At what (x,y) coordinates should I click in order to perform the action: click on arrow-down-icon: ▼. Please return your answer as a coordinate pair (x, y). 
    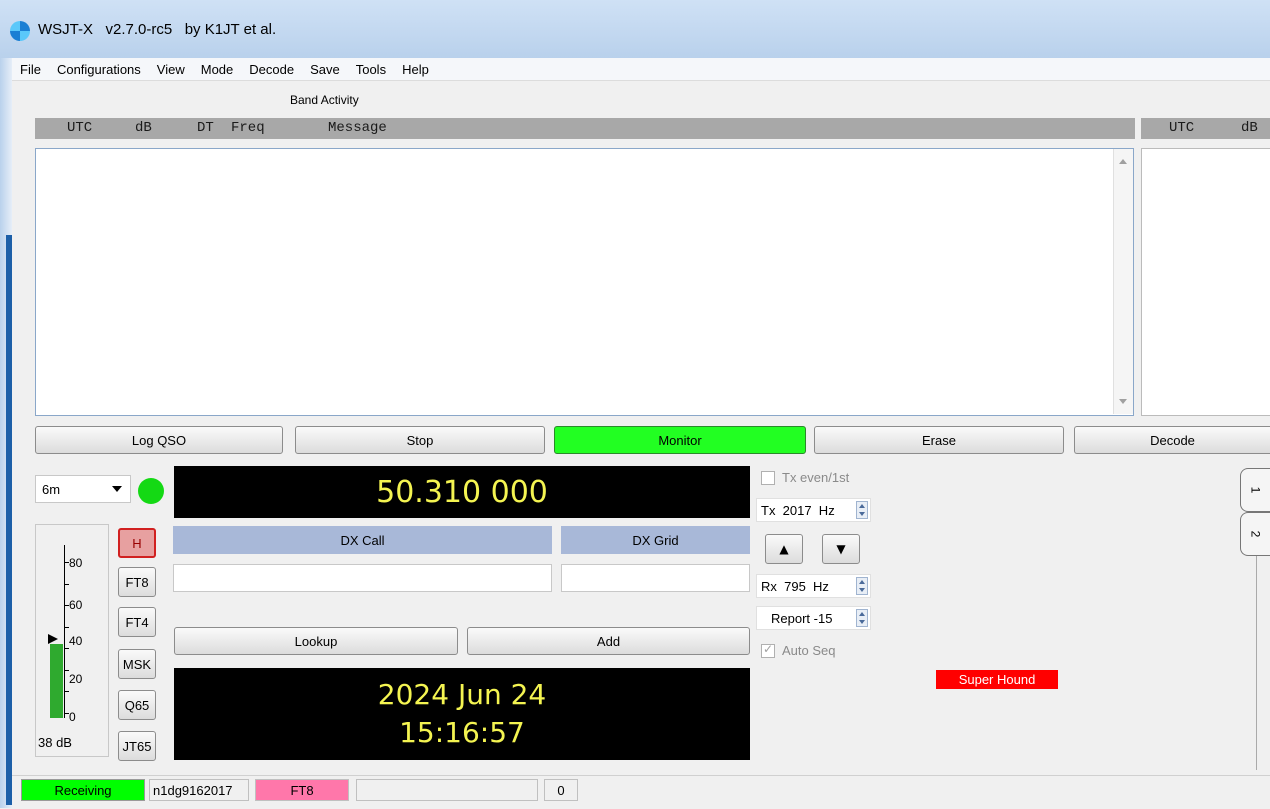
    Looking at the image, I should click on (841, 549).